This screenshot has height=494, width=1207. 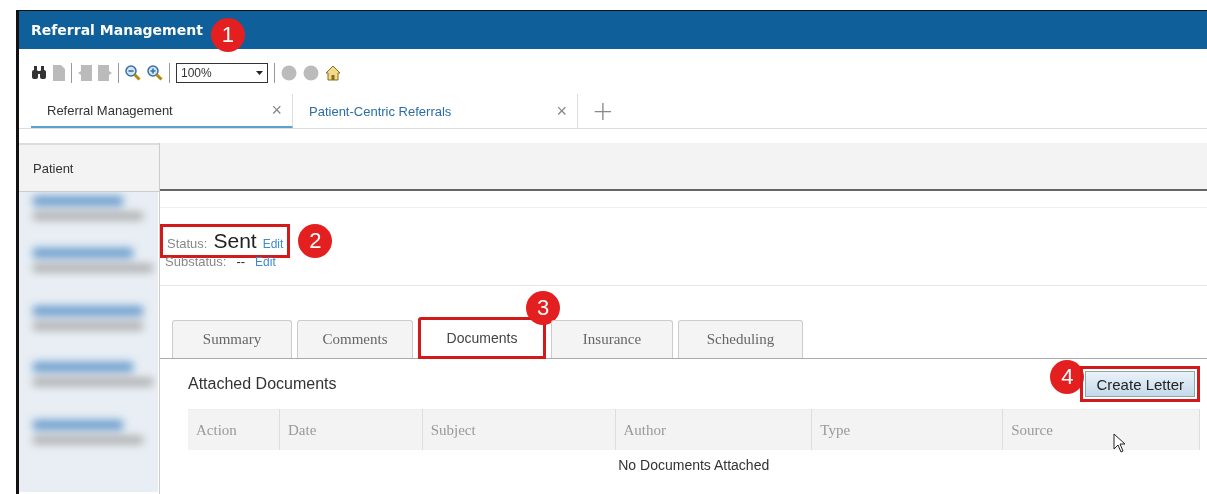 What do you see at coordinates (162, 111) in the screenshot?
I see `tab: Referral Management ×` at bounding box center [162, 111].